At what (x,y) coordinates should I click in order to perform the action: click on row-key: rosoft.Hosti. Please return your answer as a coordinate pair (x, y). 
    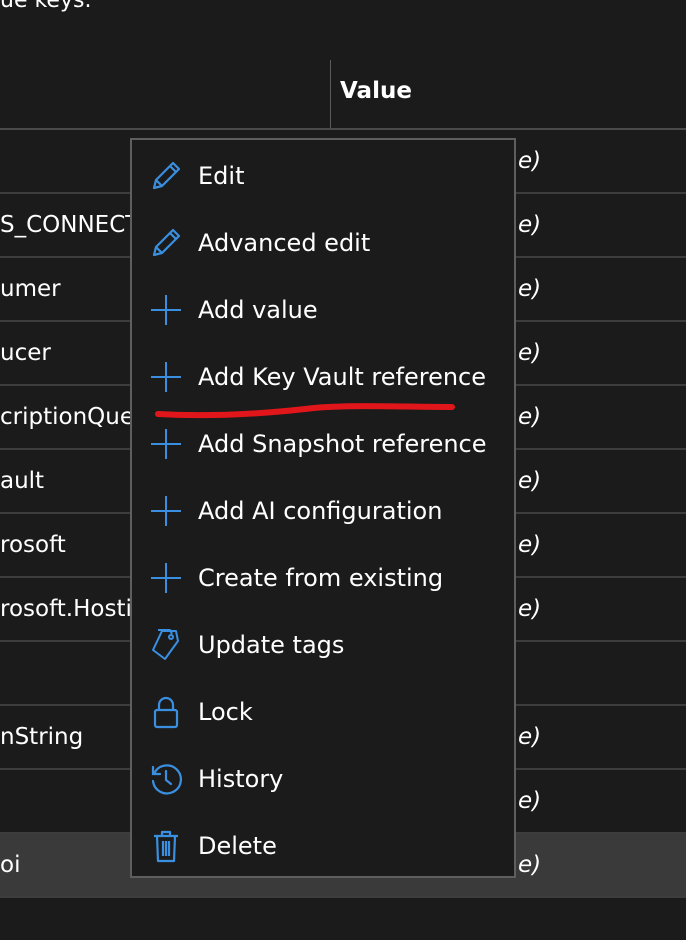
    Looking at the image, I should click on (65, 609).